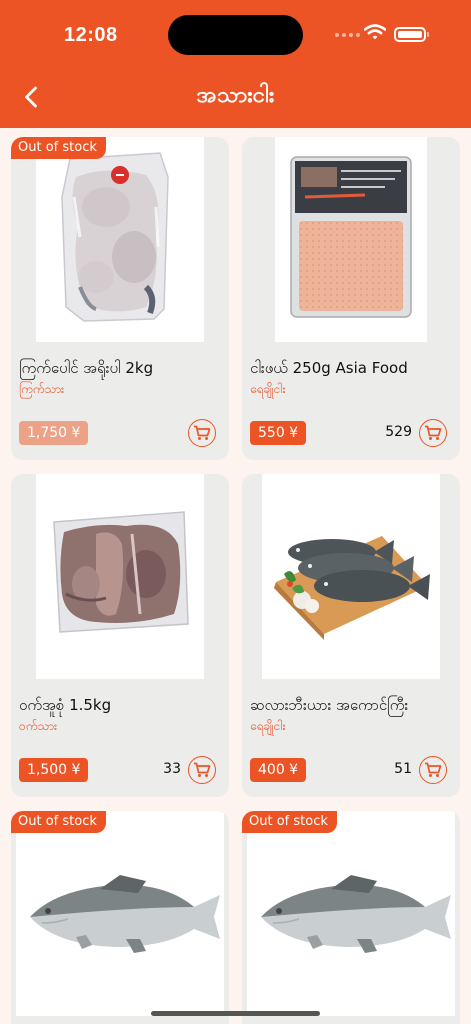  I want to click on product-card: ဝက်အူစုံ 1.5kg ဝက်သား 1,500 ¥ 33, so click(120, 635).